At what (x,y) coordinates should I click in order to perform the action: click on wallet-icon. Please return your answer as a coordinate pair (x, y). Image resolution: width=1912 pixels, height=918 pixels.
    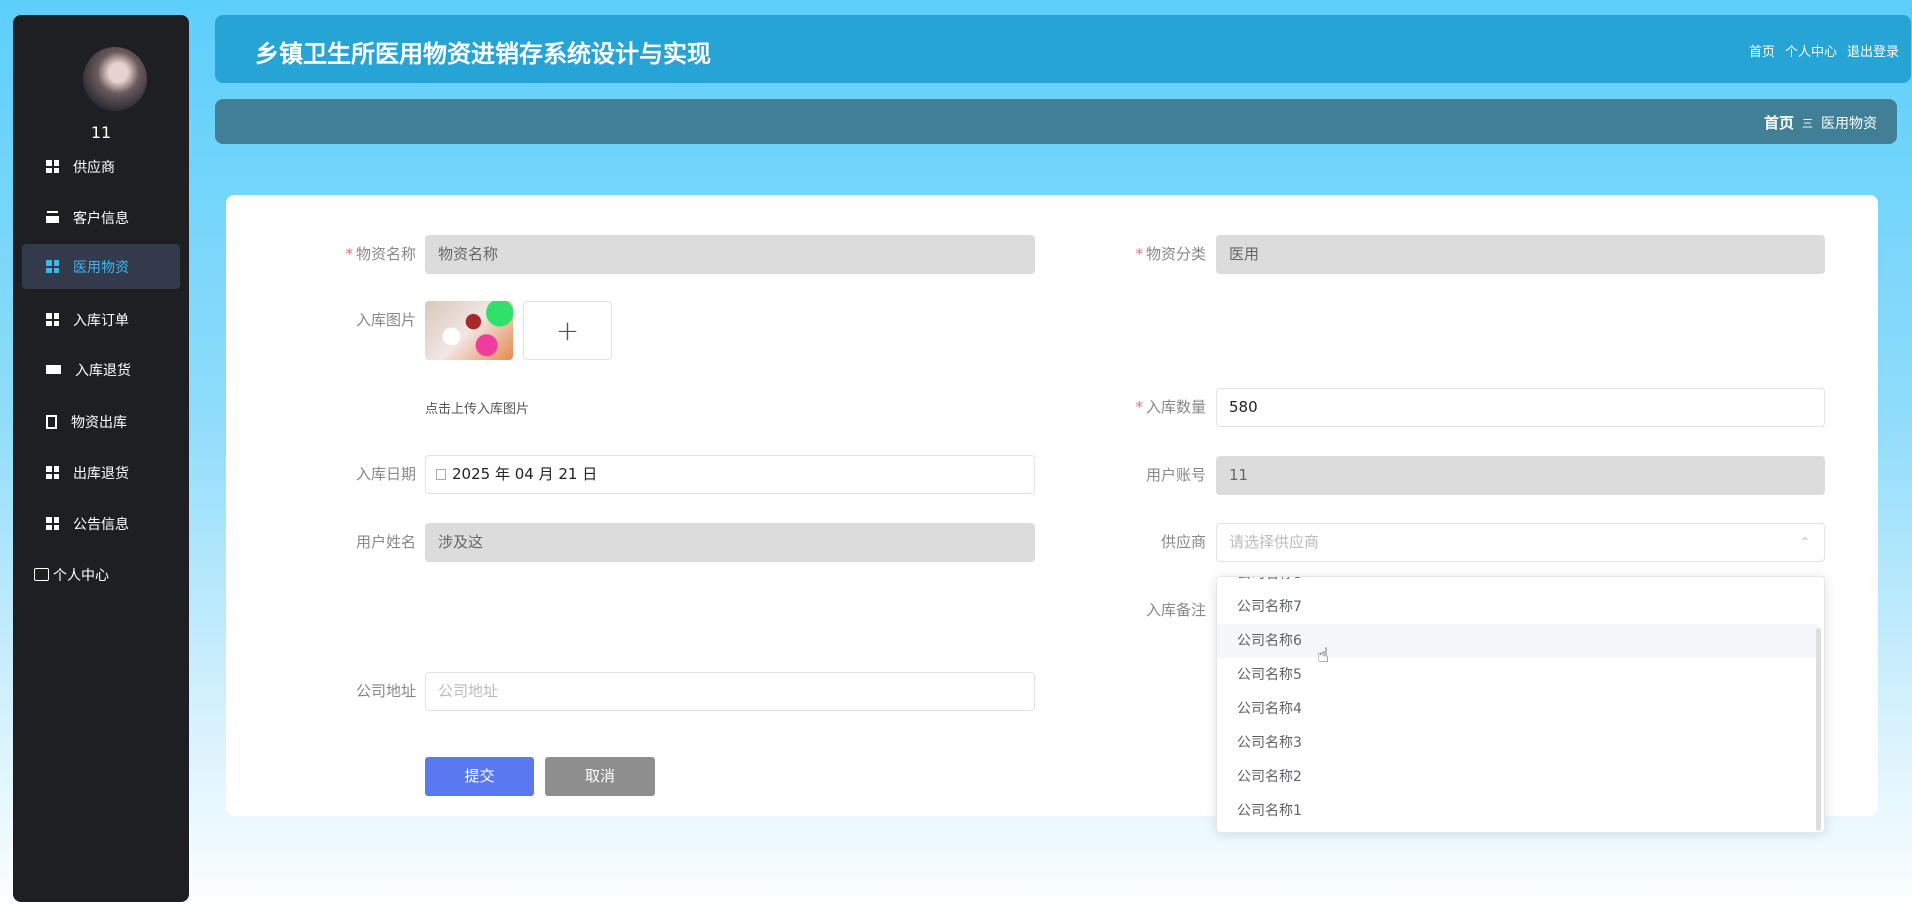
    Looking at the image, I should click on (41, 574).